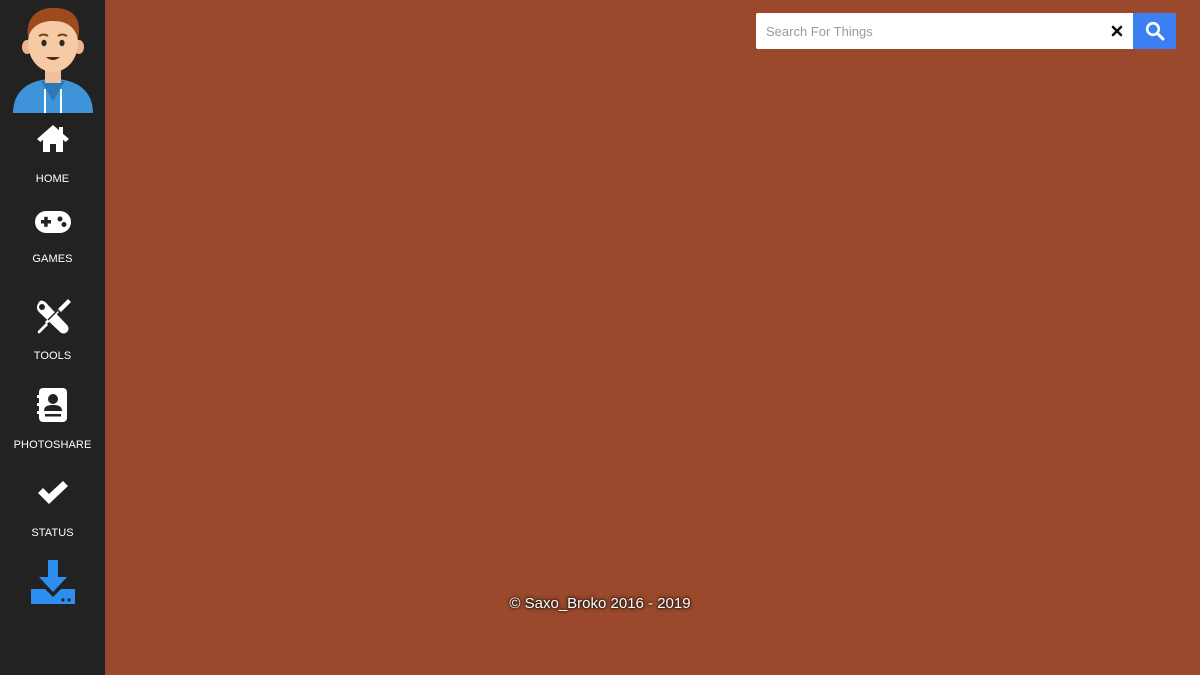 The height and width of the screenshot is (675, 1200). What do you see at coordinates (52, 507) in the screenshot?
I see `sidebar-item-status: STATUS` at bounding box center [52, 507].